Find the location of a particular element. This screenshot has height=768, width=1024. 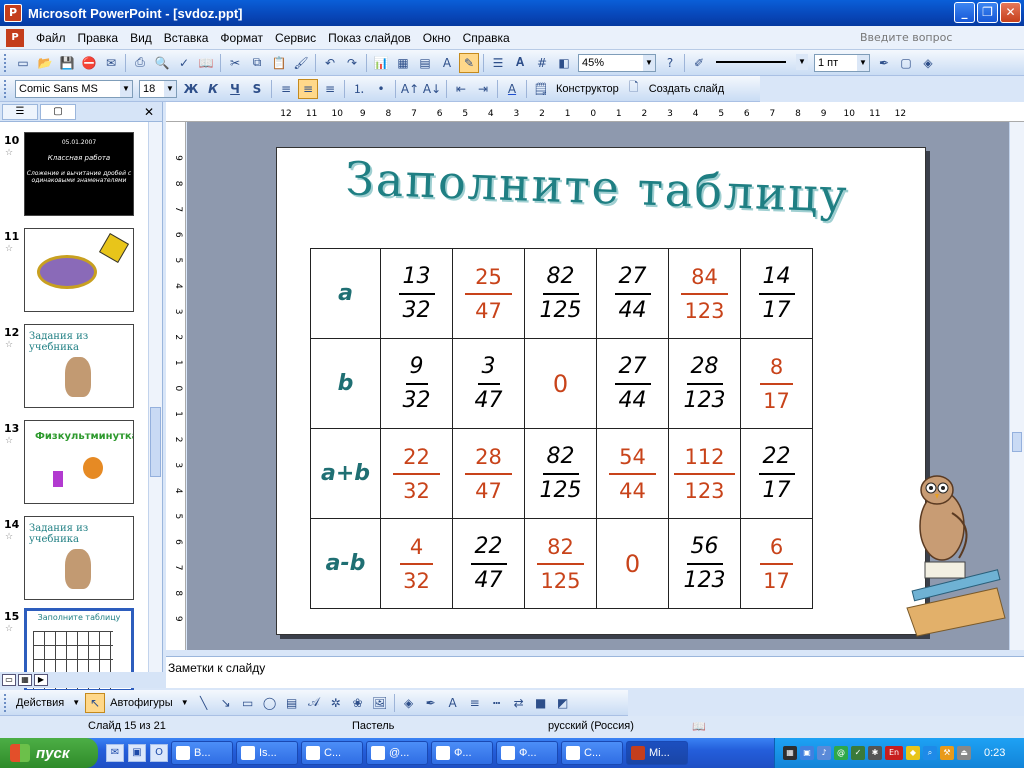

align-left-icon: ≡ is located at coordinates (286, 89).